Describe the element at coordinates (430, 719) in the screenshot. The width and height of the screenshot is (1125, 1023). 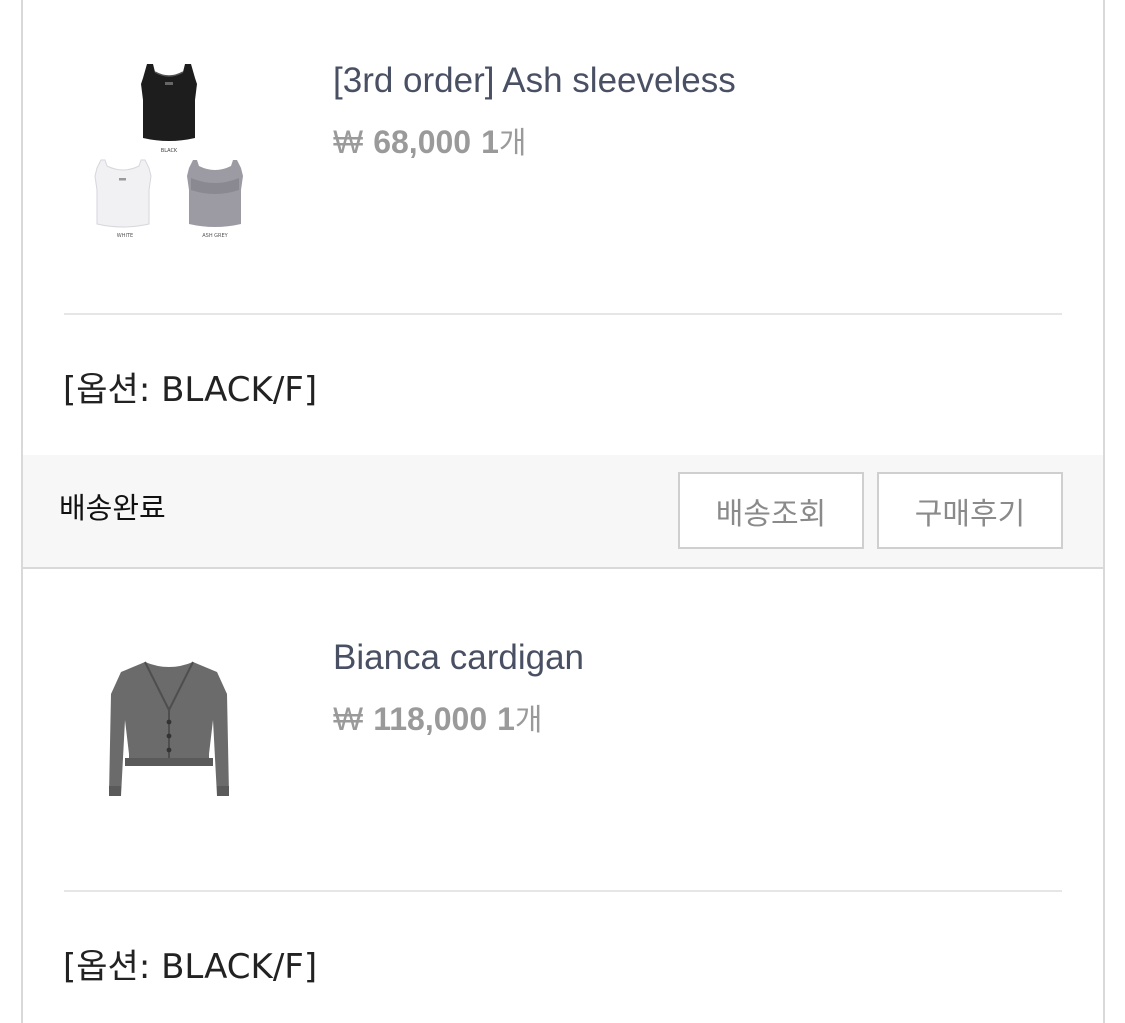
I see `price-amount: 118,000` at that location.